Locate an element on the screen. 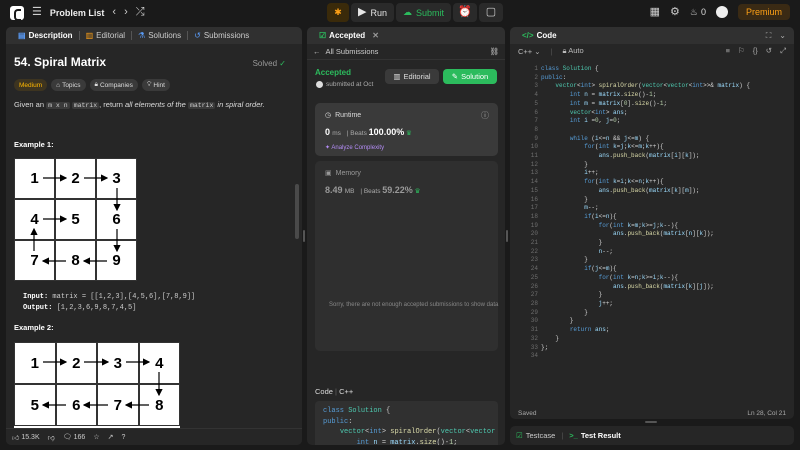 This screenshot has width=800, height=450. prev-problem-icon: ‹ is located at coordinates (114, 12).